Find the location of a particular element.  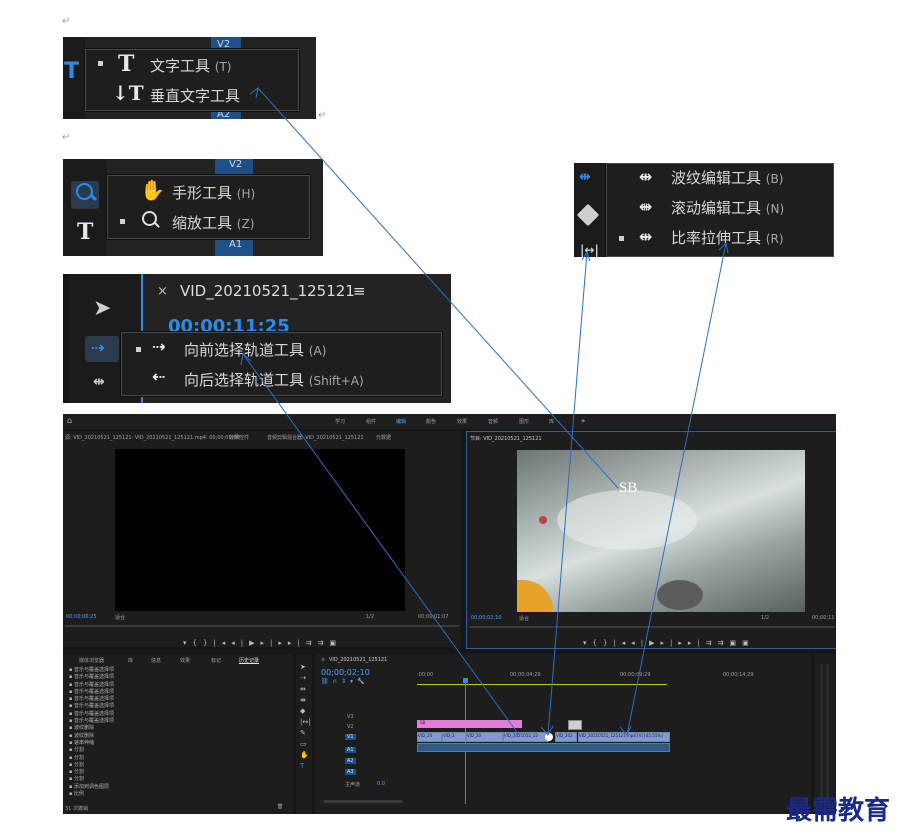

arrow-track-select is located at coordinates (381, 544).